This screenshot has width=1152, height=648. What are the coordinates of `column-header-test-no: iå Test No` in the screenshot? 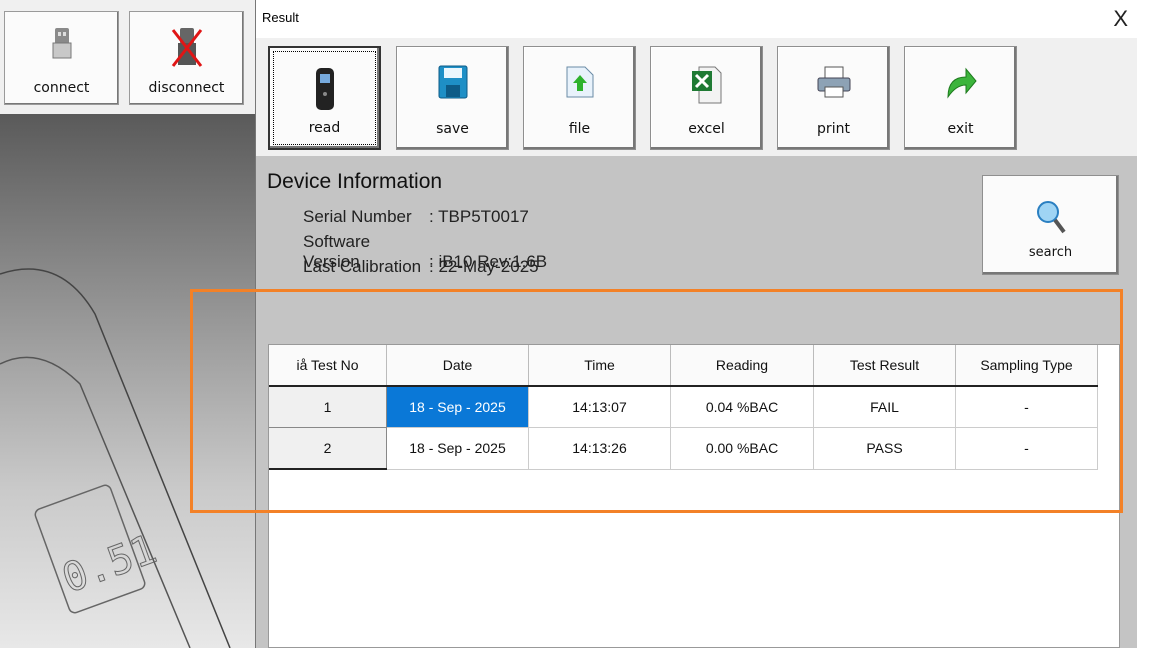 It's located at (328, 366).